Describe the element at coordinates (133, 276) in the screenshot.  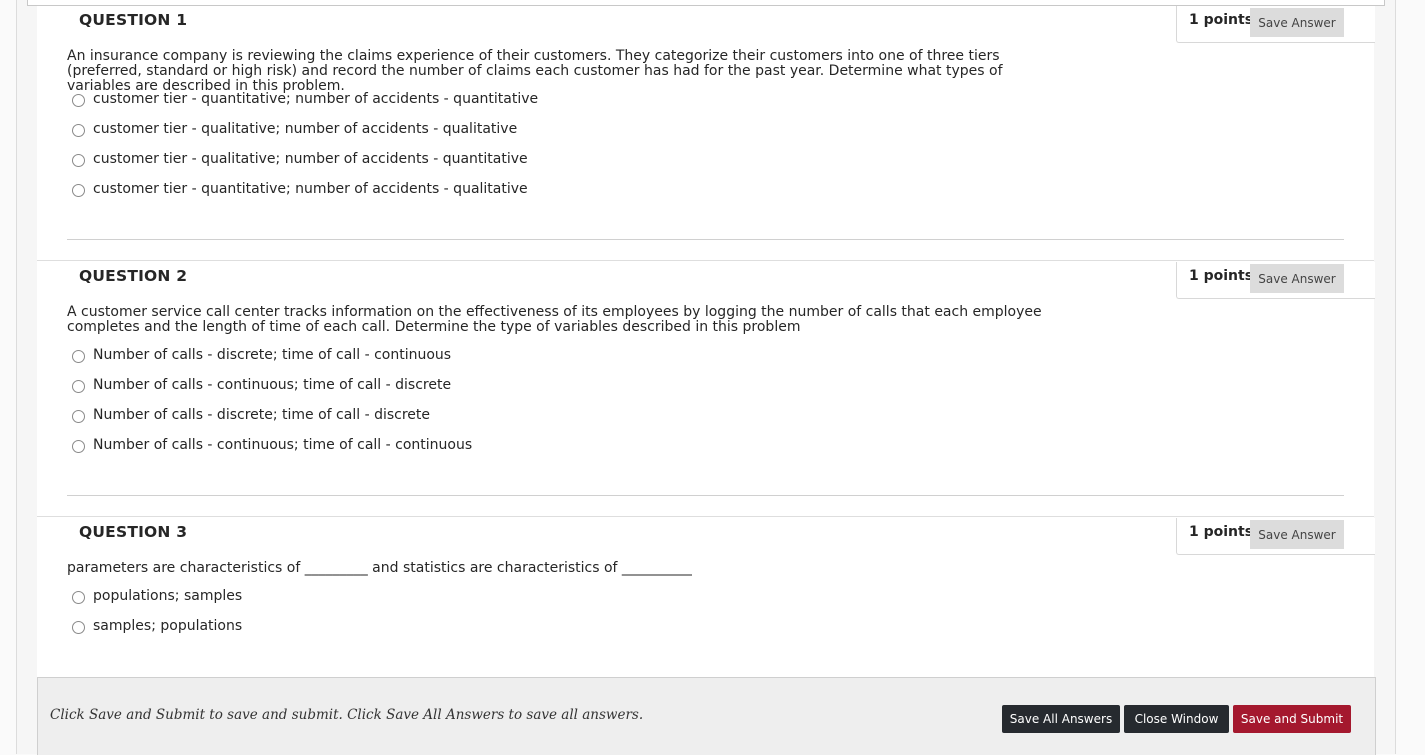
I see `question-title: QUESTION 2` at that location.